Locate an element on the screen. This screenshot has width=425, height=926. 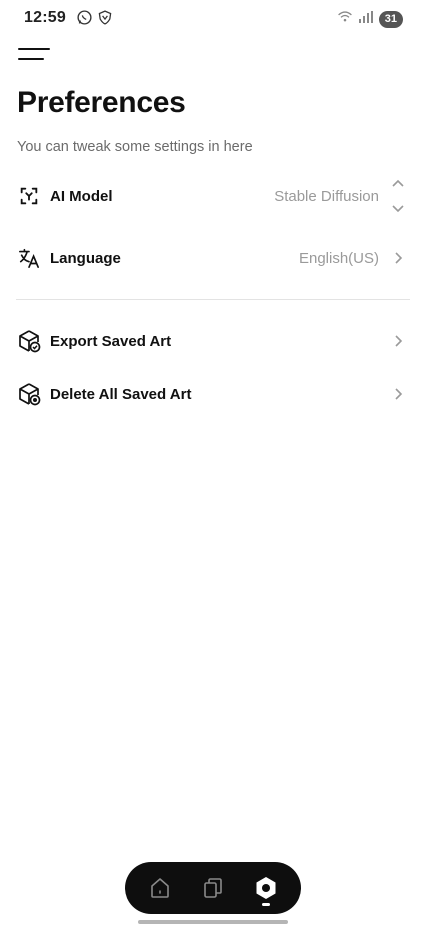
box-check-icon is located at coordinates (29, 341).